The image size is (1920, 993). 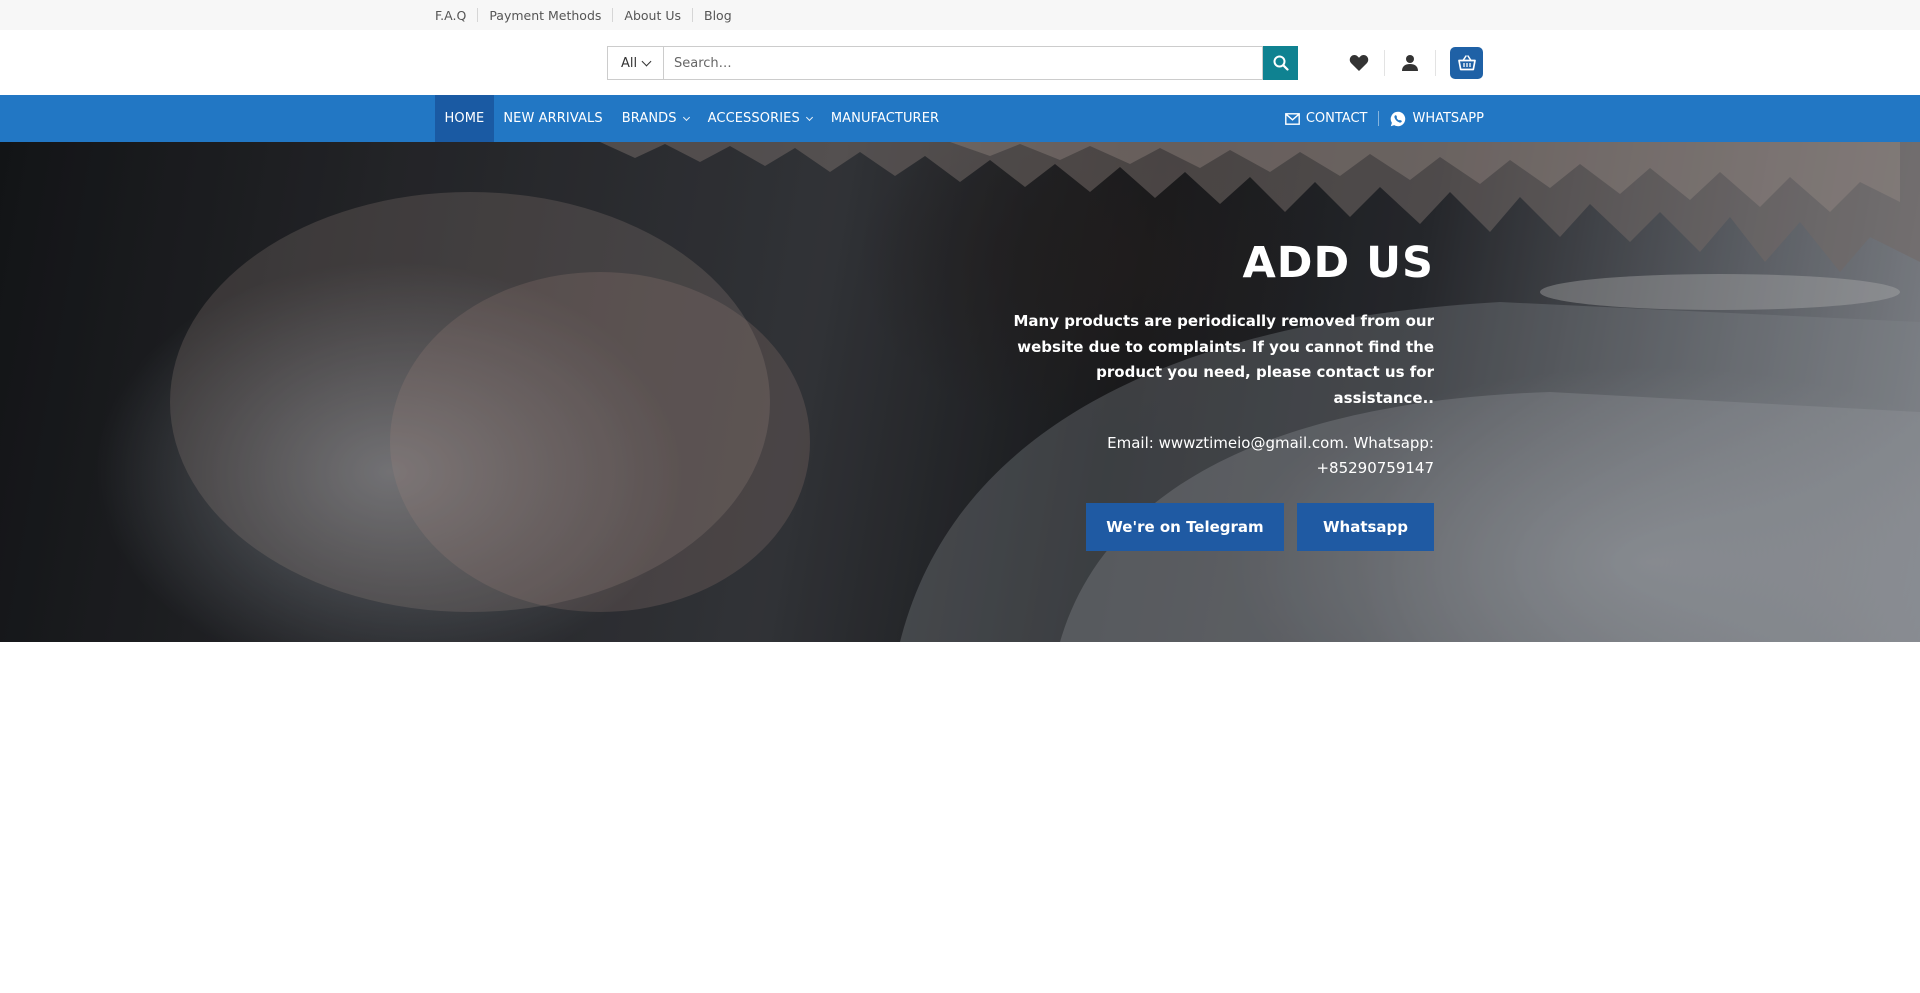 I want to click on whatsapp-link: WHATSAPP, so click(x=1437, y=119).